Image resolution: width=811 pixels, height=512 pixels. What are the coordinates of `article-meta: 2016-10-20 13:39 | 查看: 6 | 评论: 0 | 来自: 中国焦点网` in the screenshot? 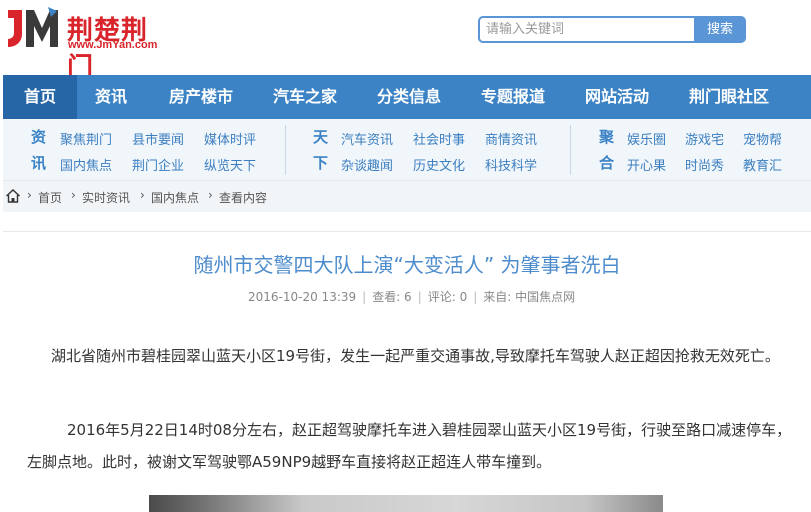 It's located at (412, 296).